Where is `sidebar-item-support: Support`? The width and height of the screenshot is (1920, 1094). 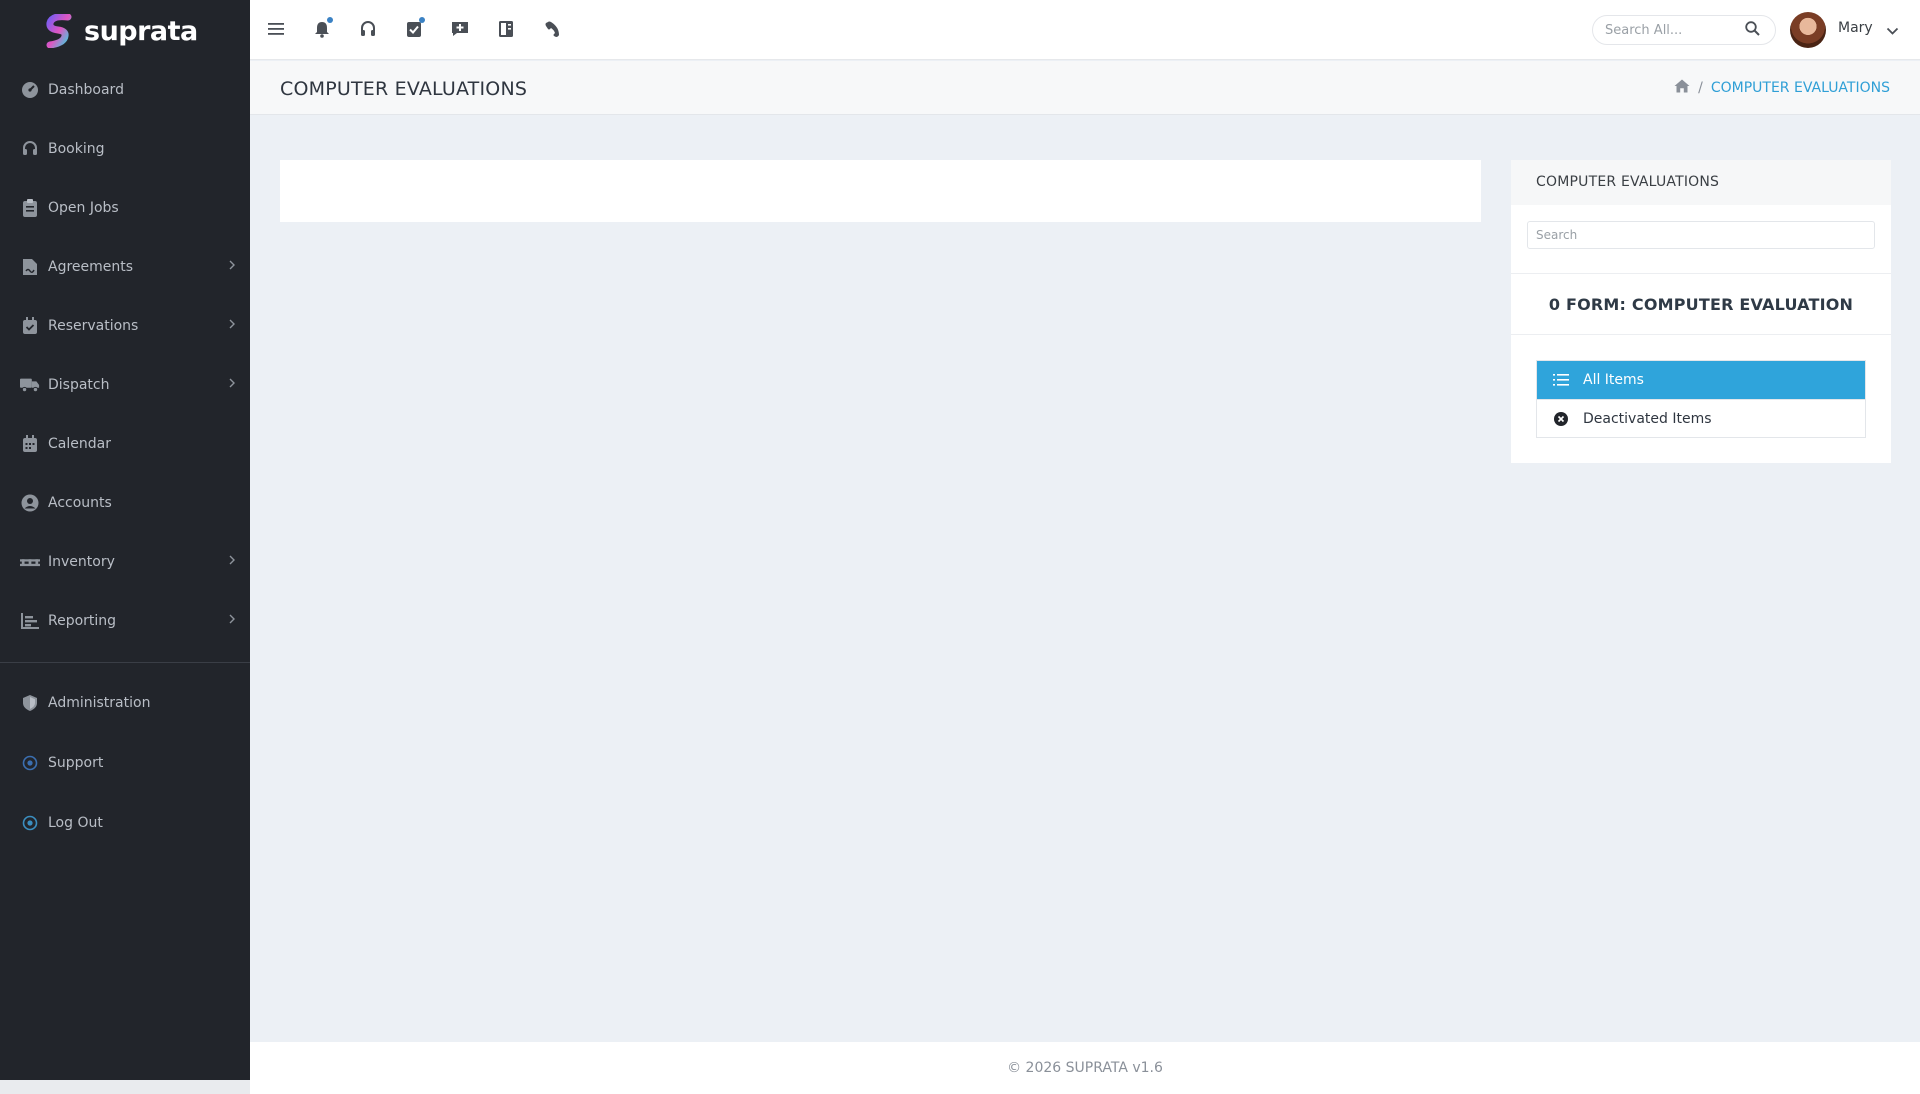 sidebar-item-support: Support is located at coordinates (125, 763).